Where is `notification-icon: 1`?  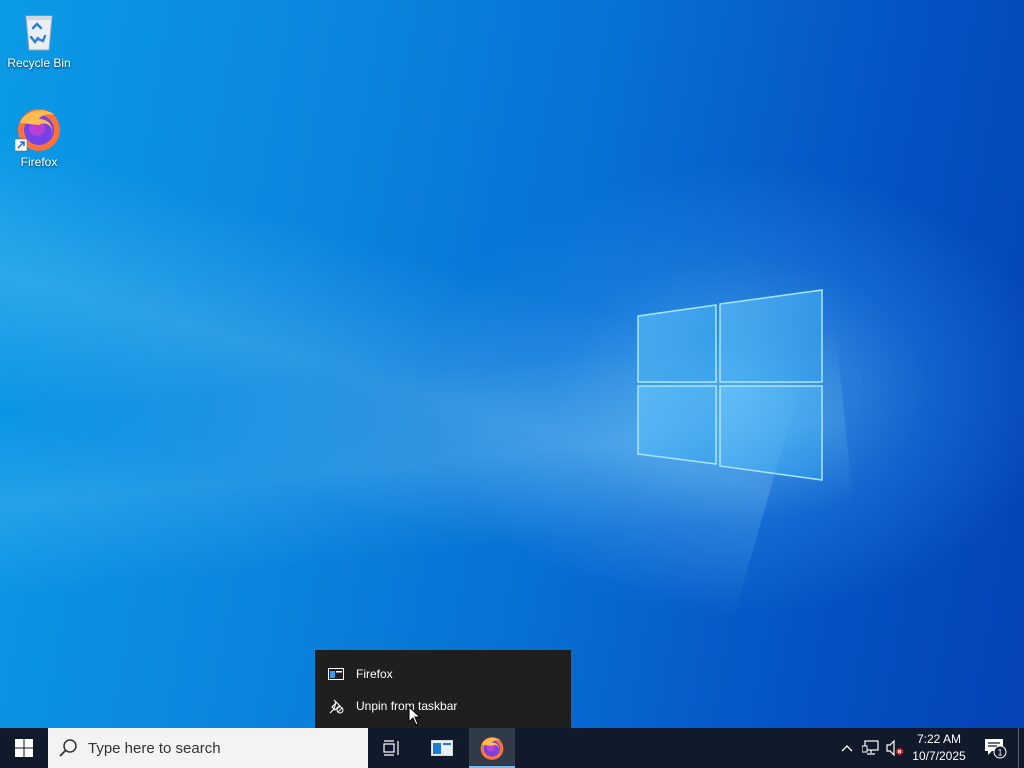
notification-icon: 1 is located at coordinates (996, 749).